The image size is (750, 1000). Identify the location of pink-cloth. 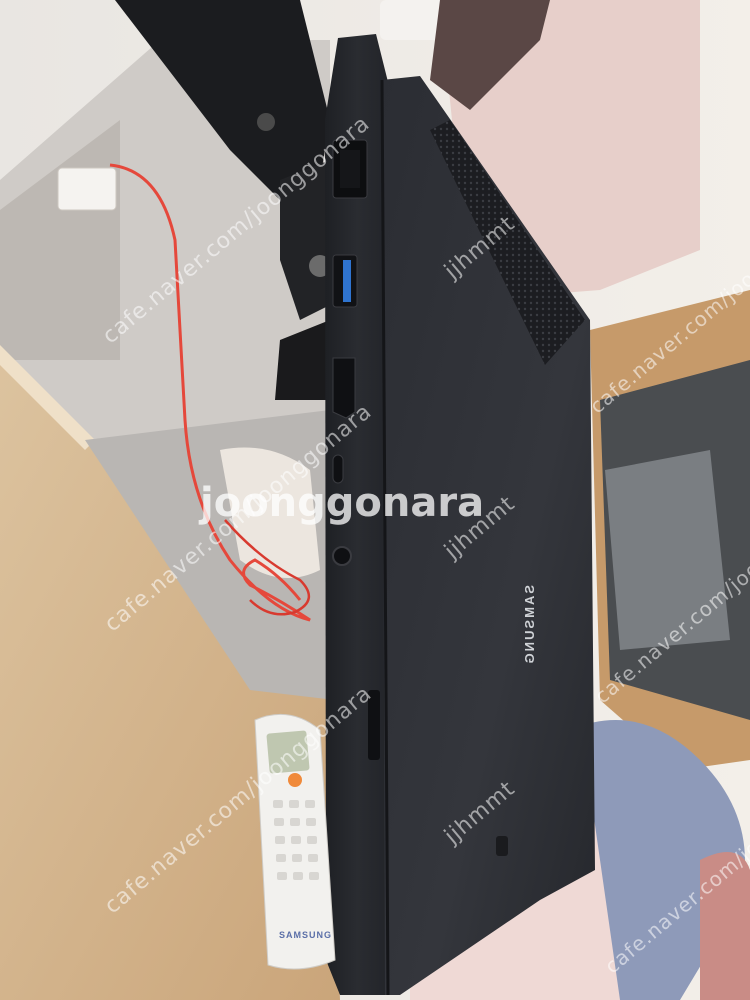
(725, 926).